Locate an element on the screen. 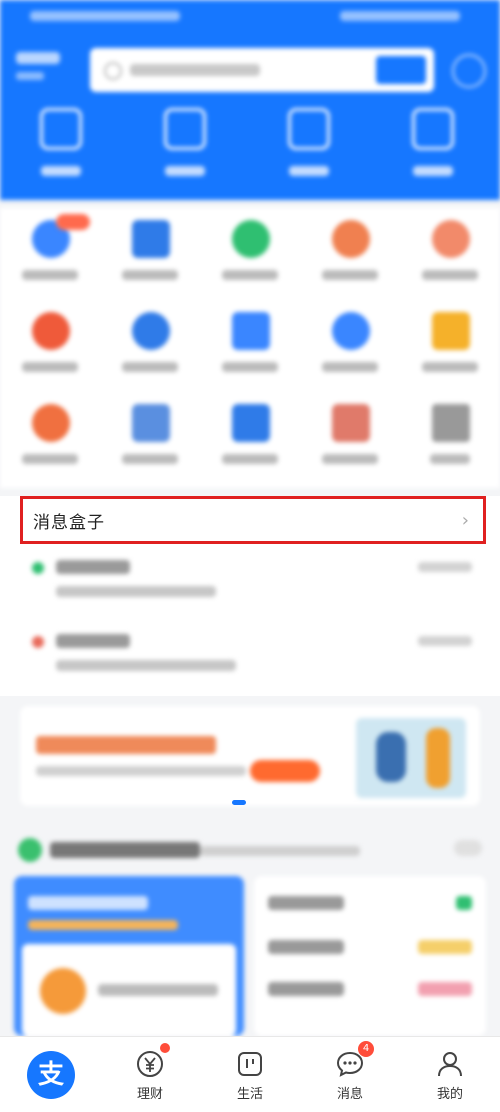 The height and width of the screenshot is (1112, 500). grid-icon is located at coordinates (451, 423).